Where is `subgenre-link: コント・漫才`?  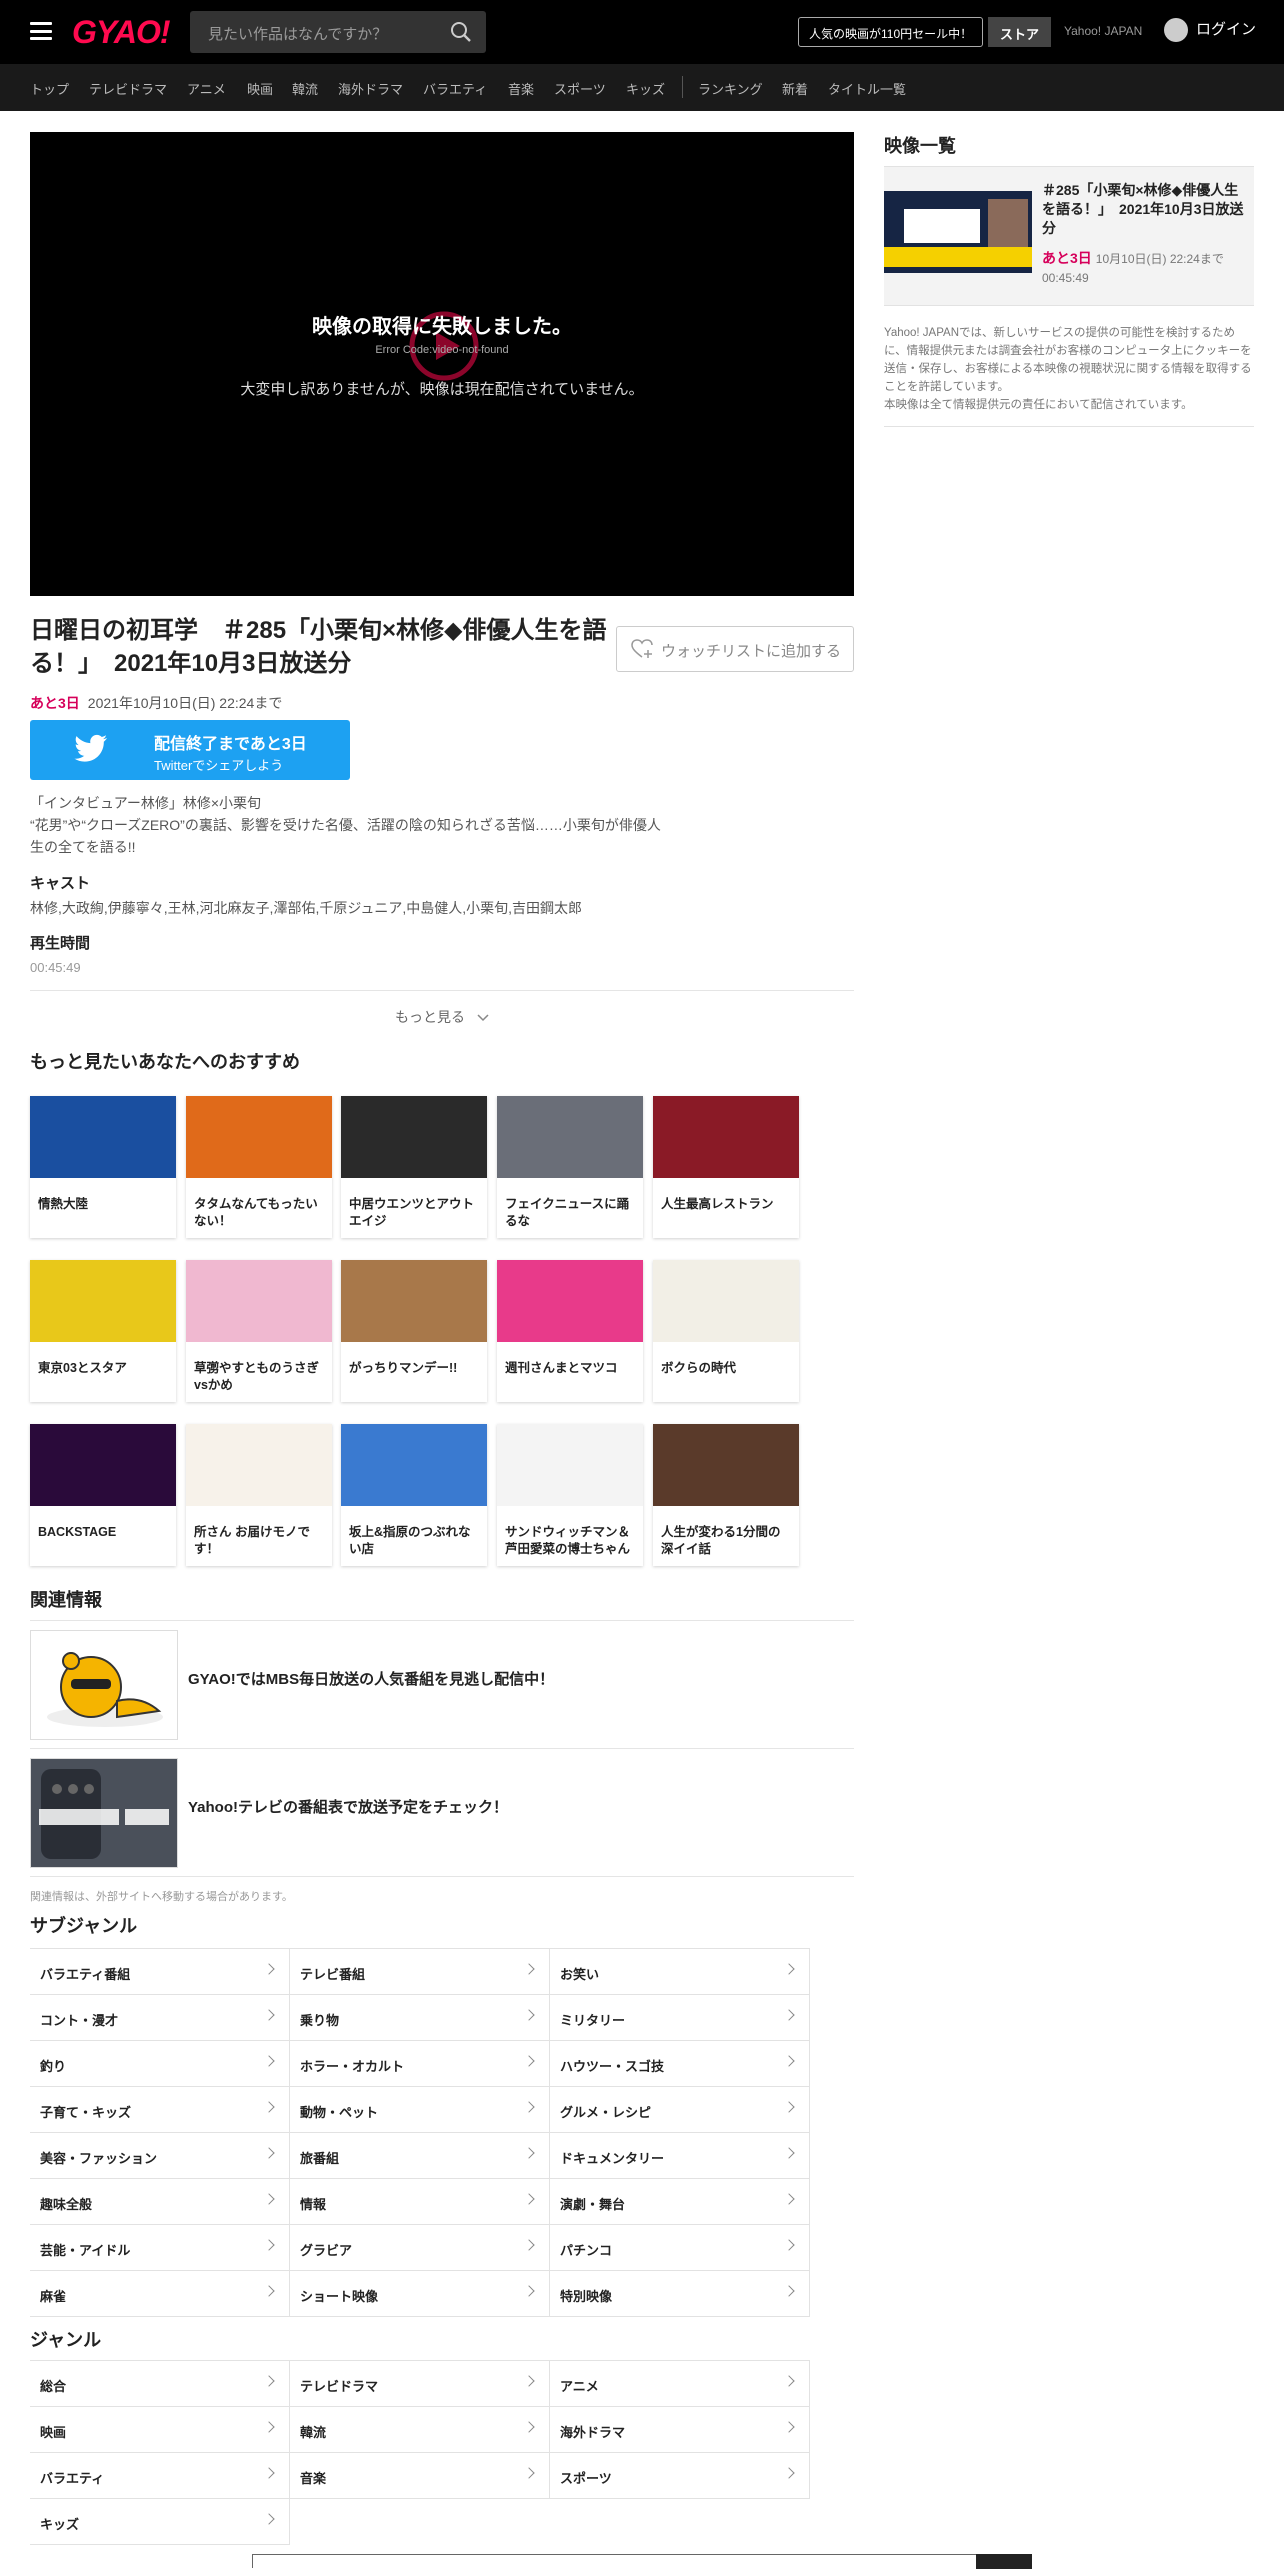
subgenre-link: コント・漫才 is located at coordinates (160, 2018).